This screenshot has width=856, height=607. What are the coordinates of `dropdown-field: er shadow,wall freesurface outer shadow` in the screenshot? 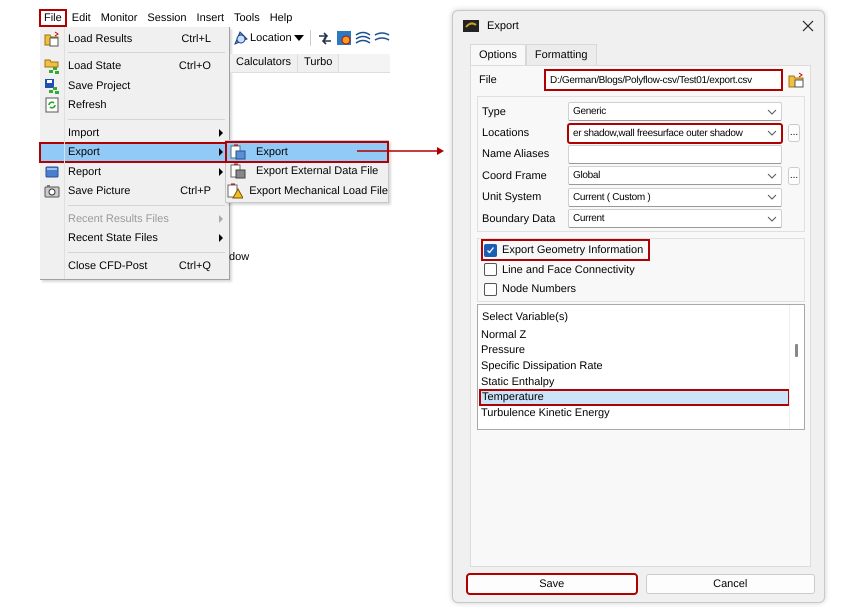 It's located at (675, 133).